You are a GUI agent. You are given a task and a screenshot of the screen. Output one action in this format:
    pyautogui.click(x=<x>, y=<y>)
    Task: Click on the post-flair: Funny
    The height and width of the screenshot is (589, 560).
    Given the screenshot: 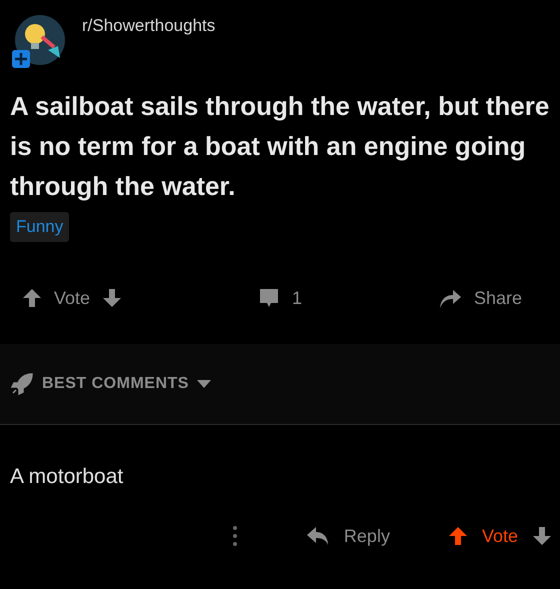 What is the action you would take?
    pyautogui.click(x=40, y=227)
    